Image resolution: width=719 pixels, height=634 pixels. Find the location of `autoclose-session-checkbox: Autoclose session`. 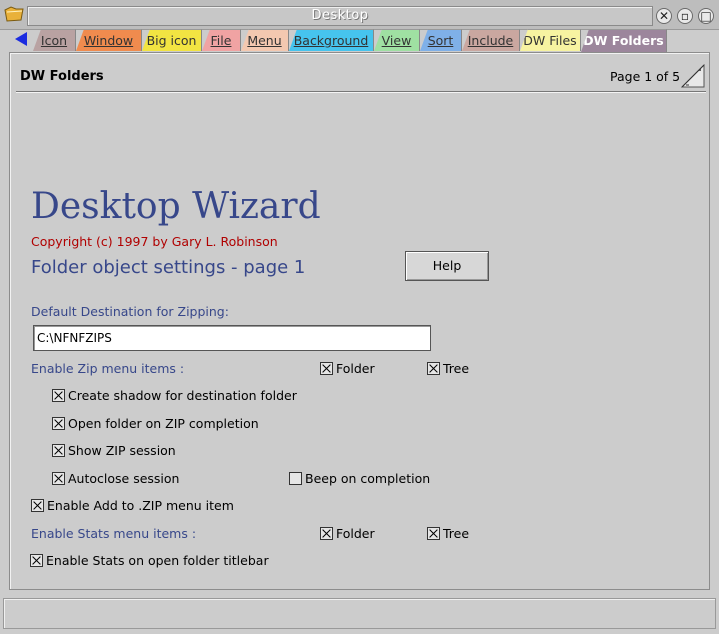

autoclose-session-checkbox: Autoclose session is located at coordinates (115, 479).